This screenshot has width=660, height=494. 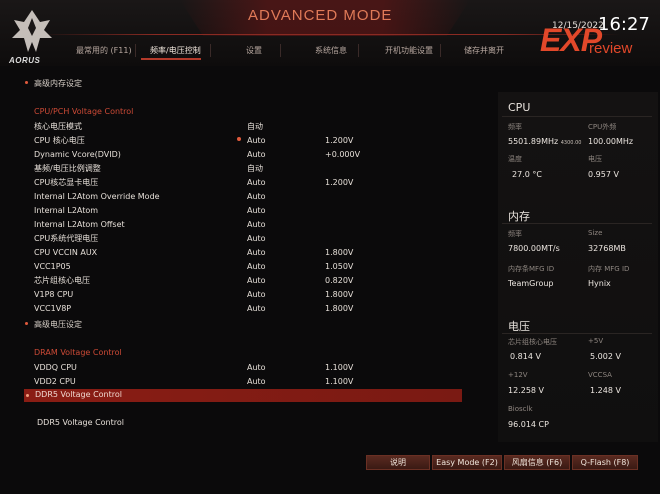 I want to click on memory-chip-mfg-value: Hynix, so click(x=599, y=283).